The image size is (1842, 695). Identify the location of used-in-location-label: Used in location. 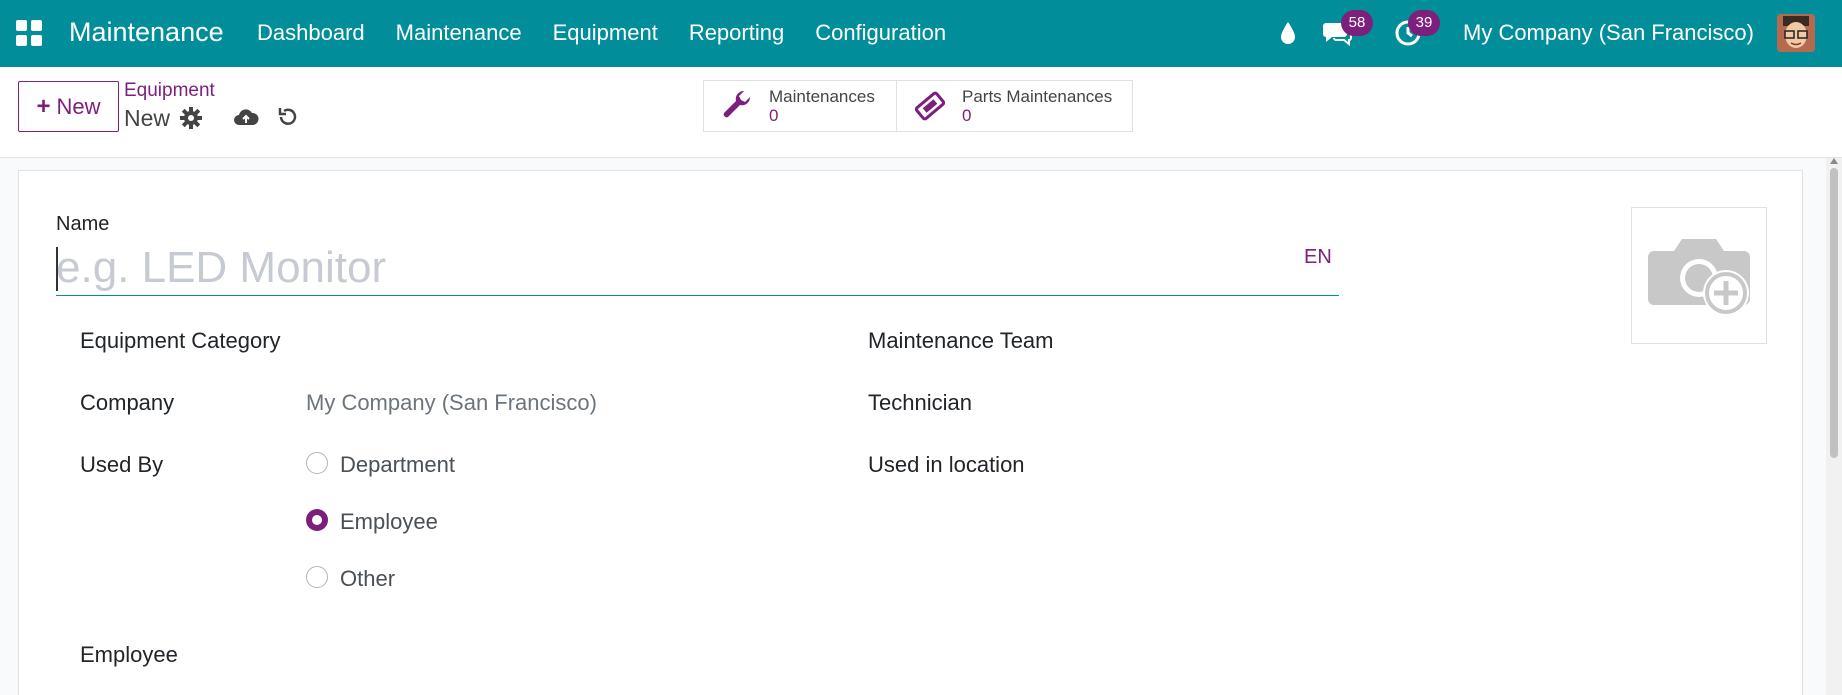
(946, 464).